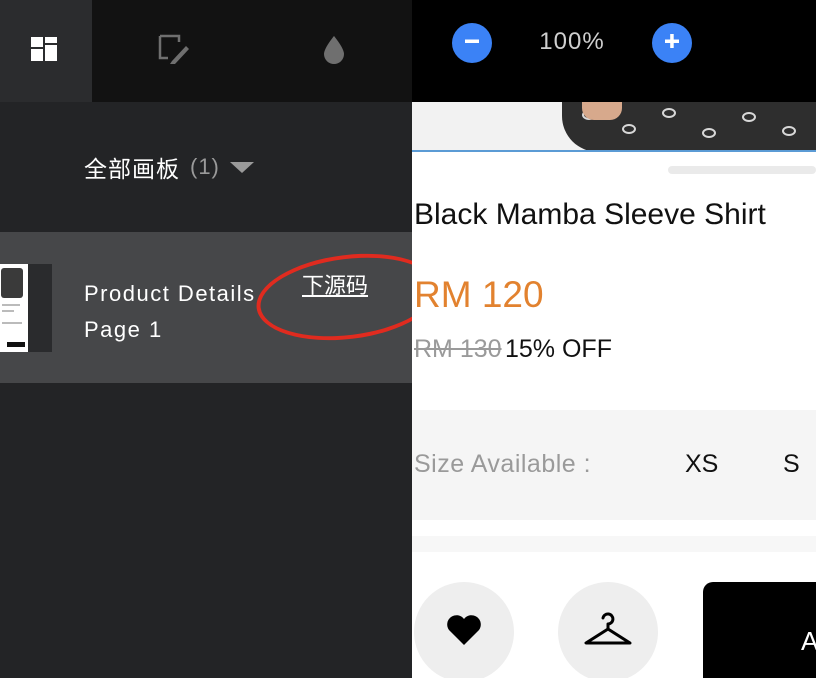 The image size is (816, 678). What do you see at coordinates (184, 312) in the screenshot?
I see `artboard-title: Product Details Page 1` at bounding box center [184, 312].